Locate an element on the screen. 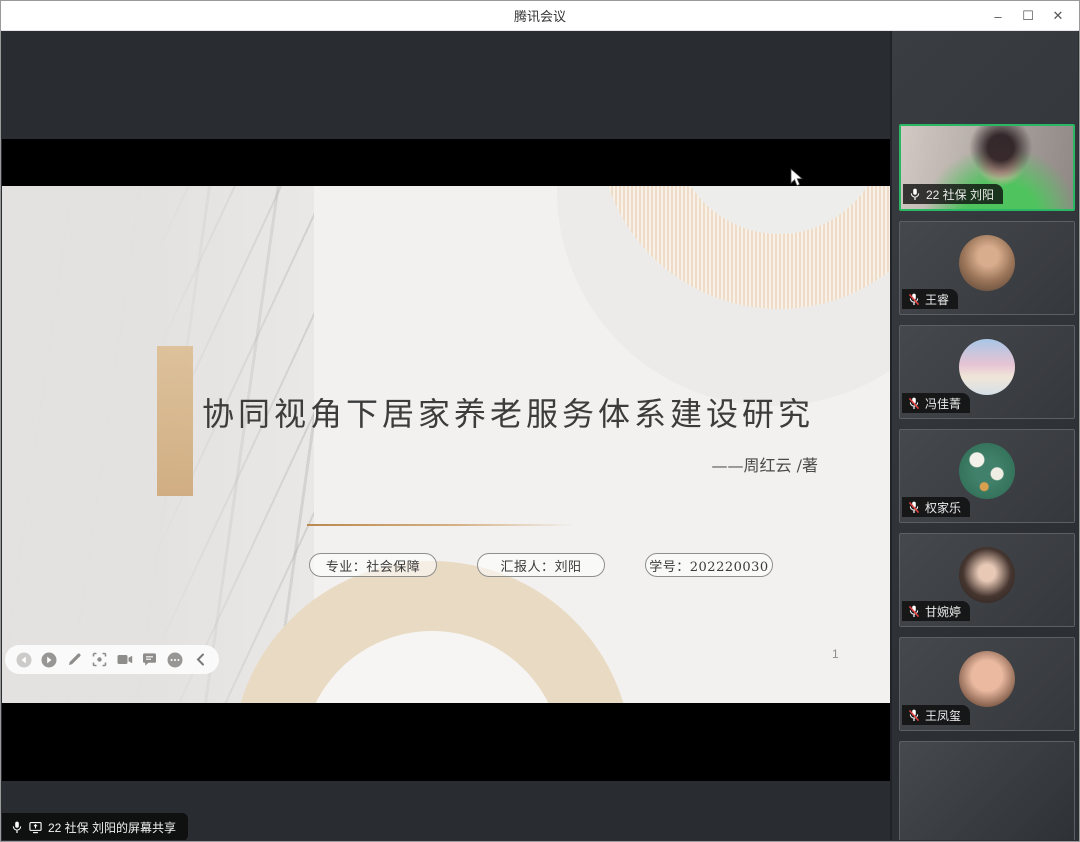  participant-name-badge: 甘婉婷 is located at coordinates (936, 611).